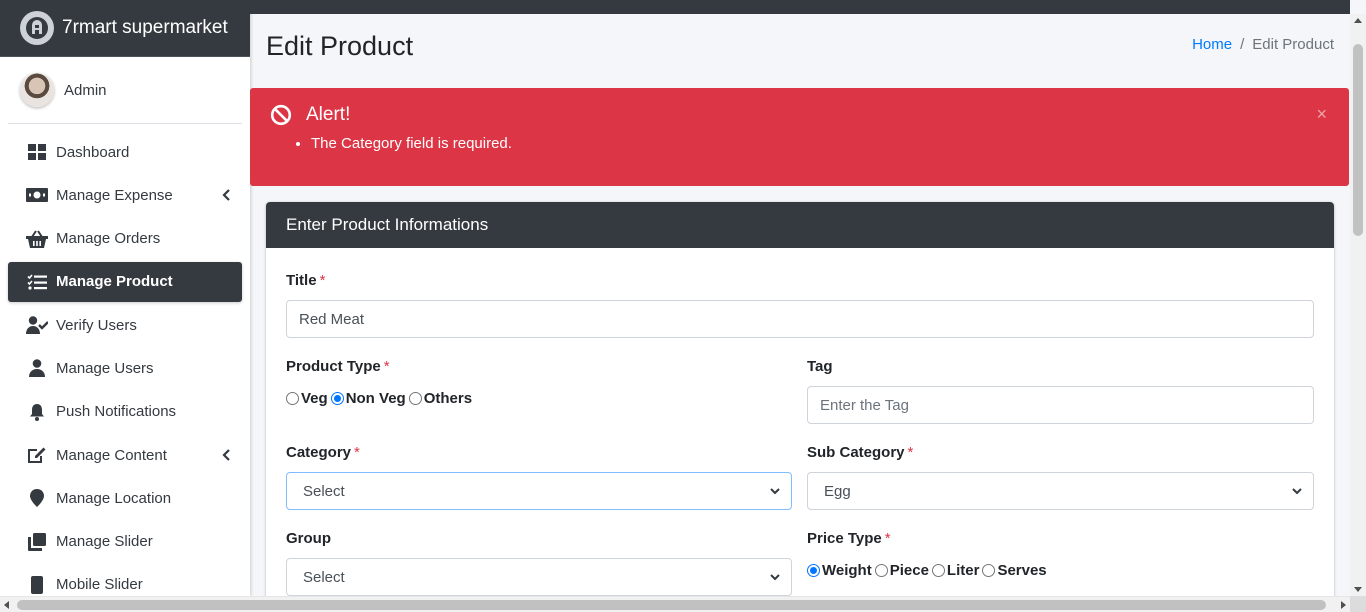 The image size is (1366, 612). What do you see at coordinates (328, 114) in the screenshot?
I see `alert-title: Alert!` at bounding box center [328, 114].